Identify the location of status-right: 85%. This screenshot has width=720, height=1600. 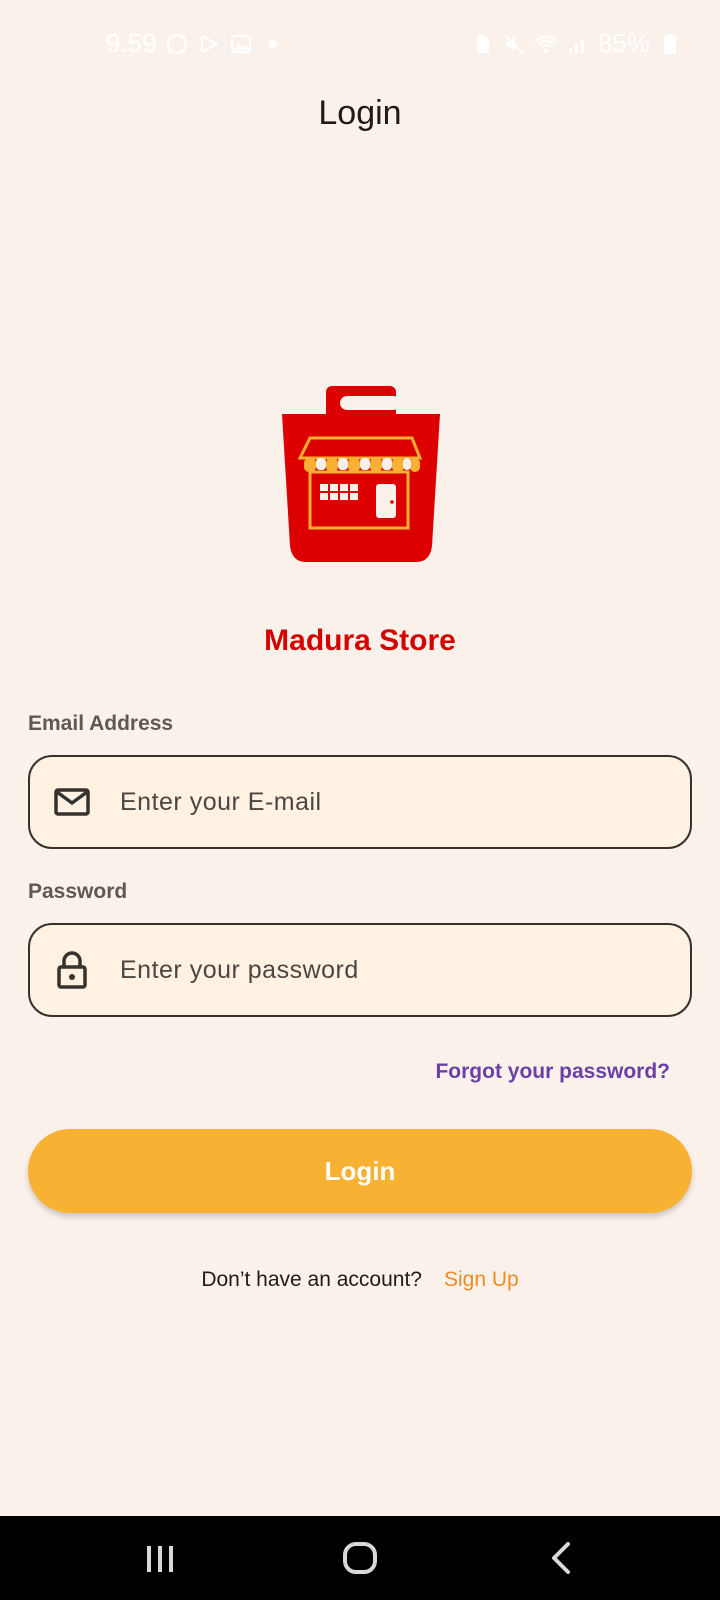
(576, 43).